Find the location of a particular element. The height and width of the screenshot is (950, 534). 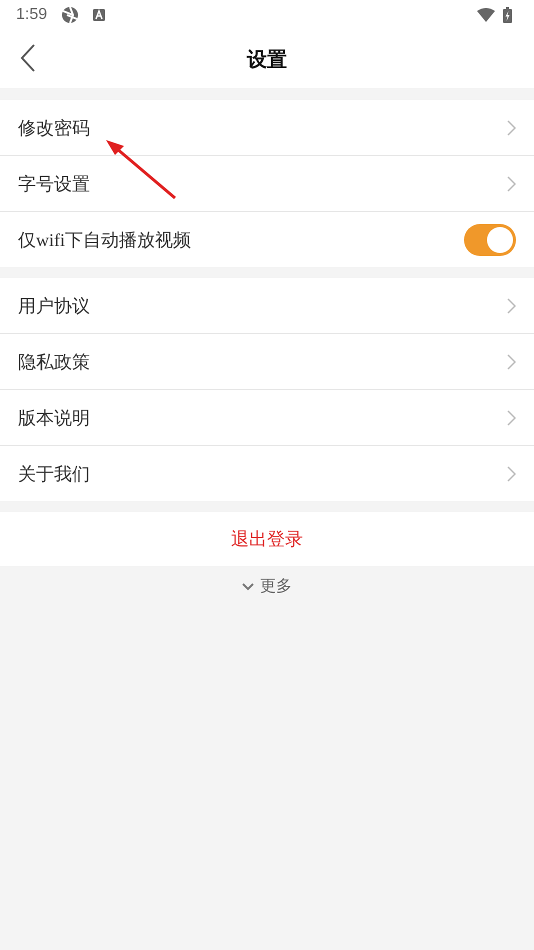

back-button is located at coordinates (28, 58).